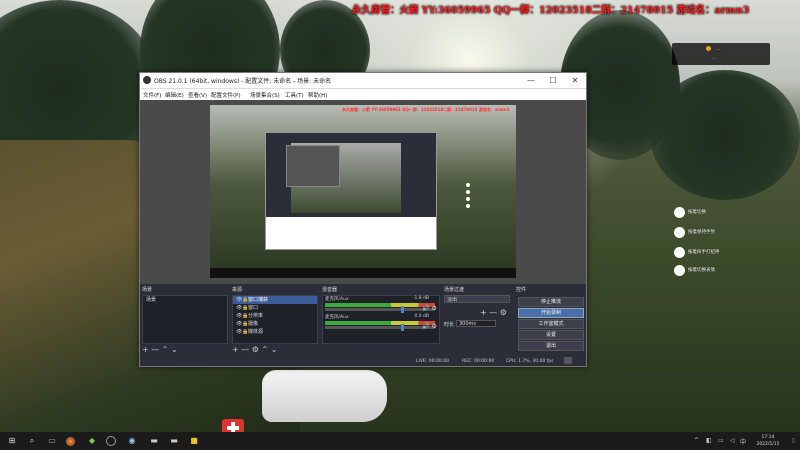 This screenshot has height=450, width=800. Describe the element at coordinates (258, 300) in the screenshot. I see `source-label: 窗口捕获` at that location.